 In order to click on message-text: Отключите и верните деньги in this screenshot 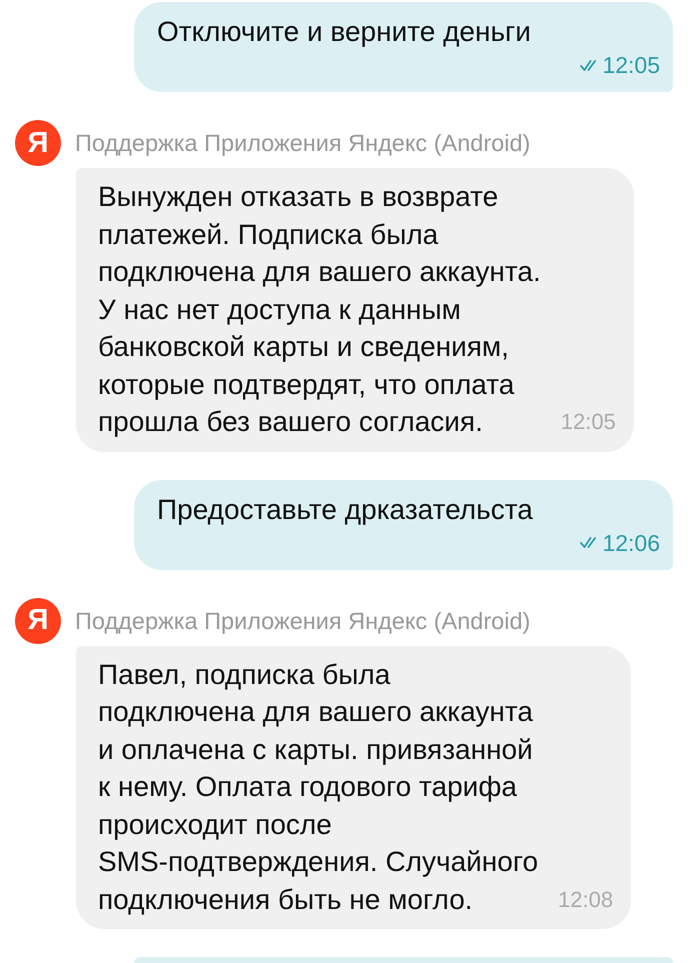, I will do `click(344, 32)`.